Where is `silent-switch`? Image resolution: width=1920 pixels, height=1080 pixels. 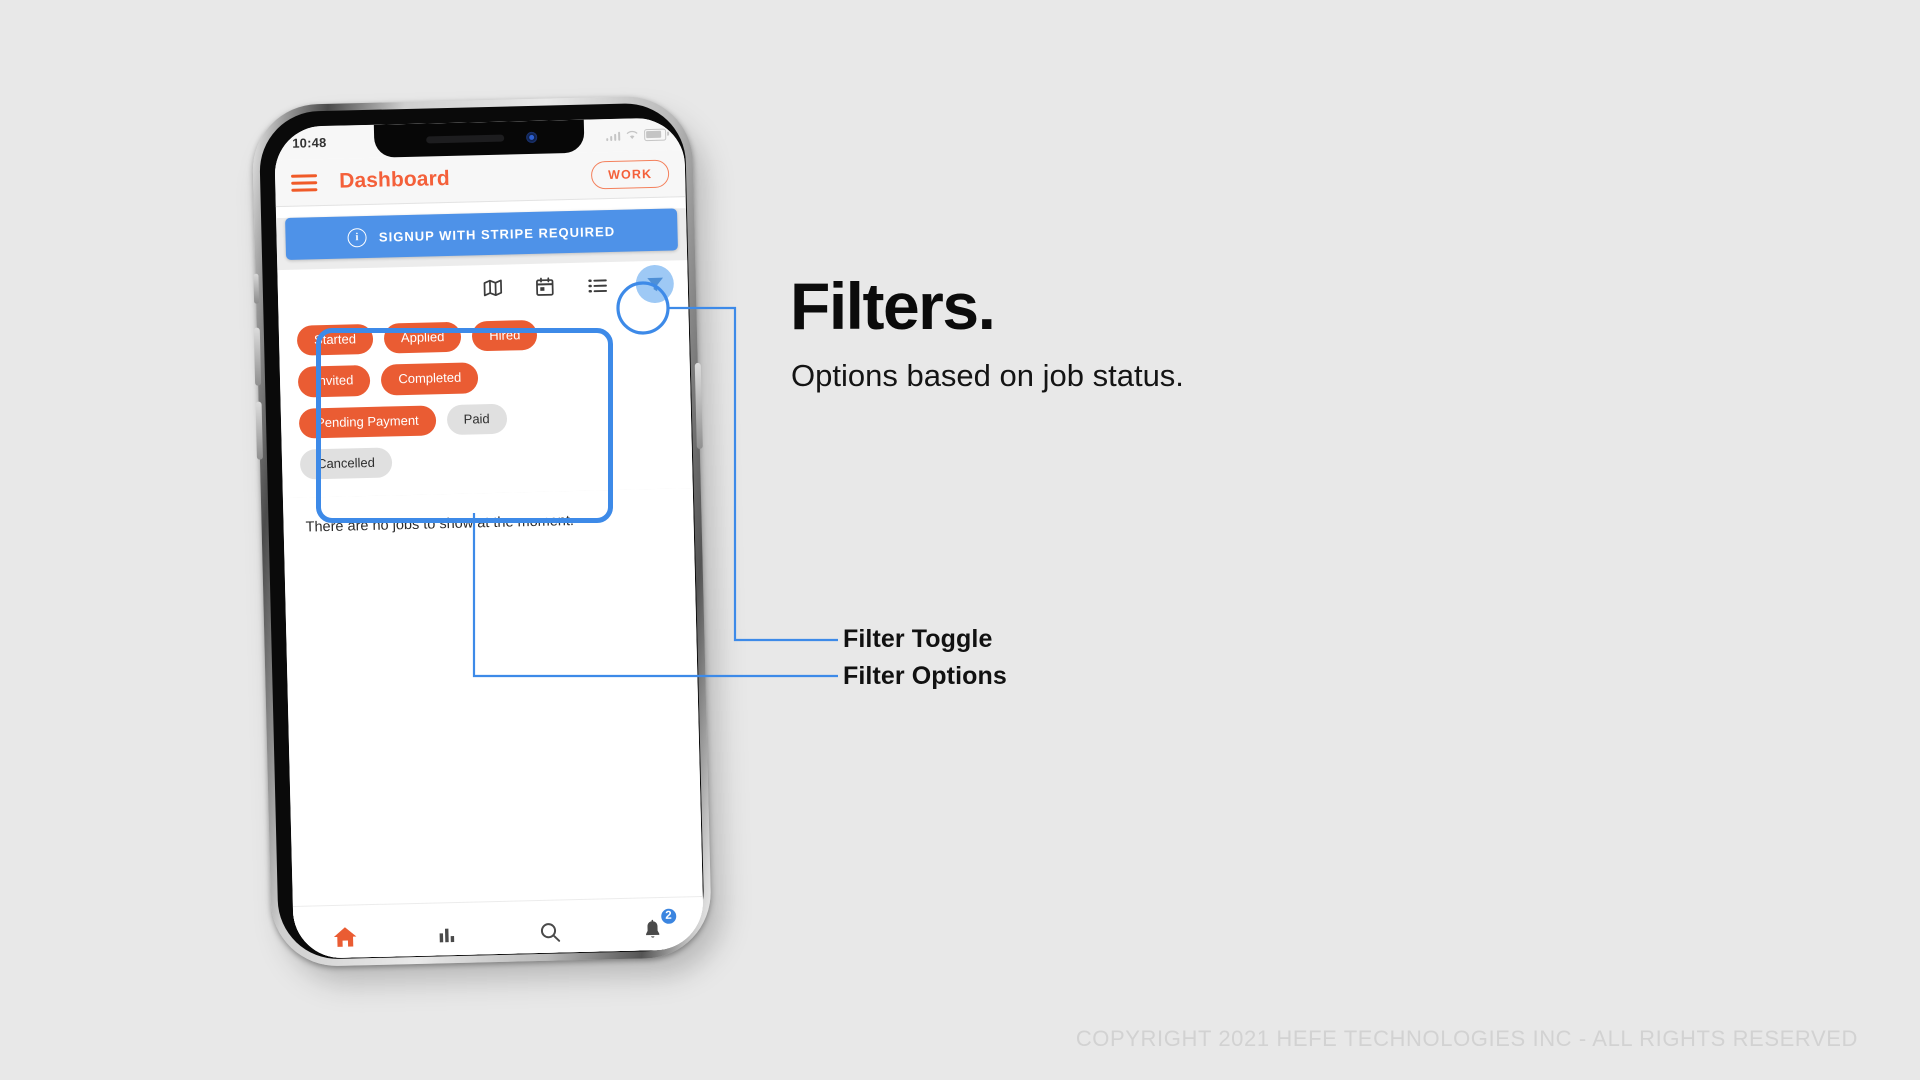
silent-switch is located at coordinates (256, 288).